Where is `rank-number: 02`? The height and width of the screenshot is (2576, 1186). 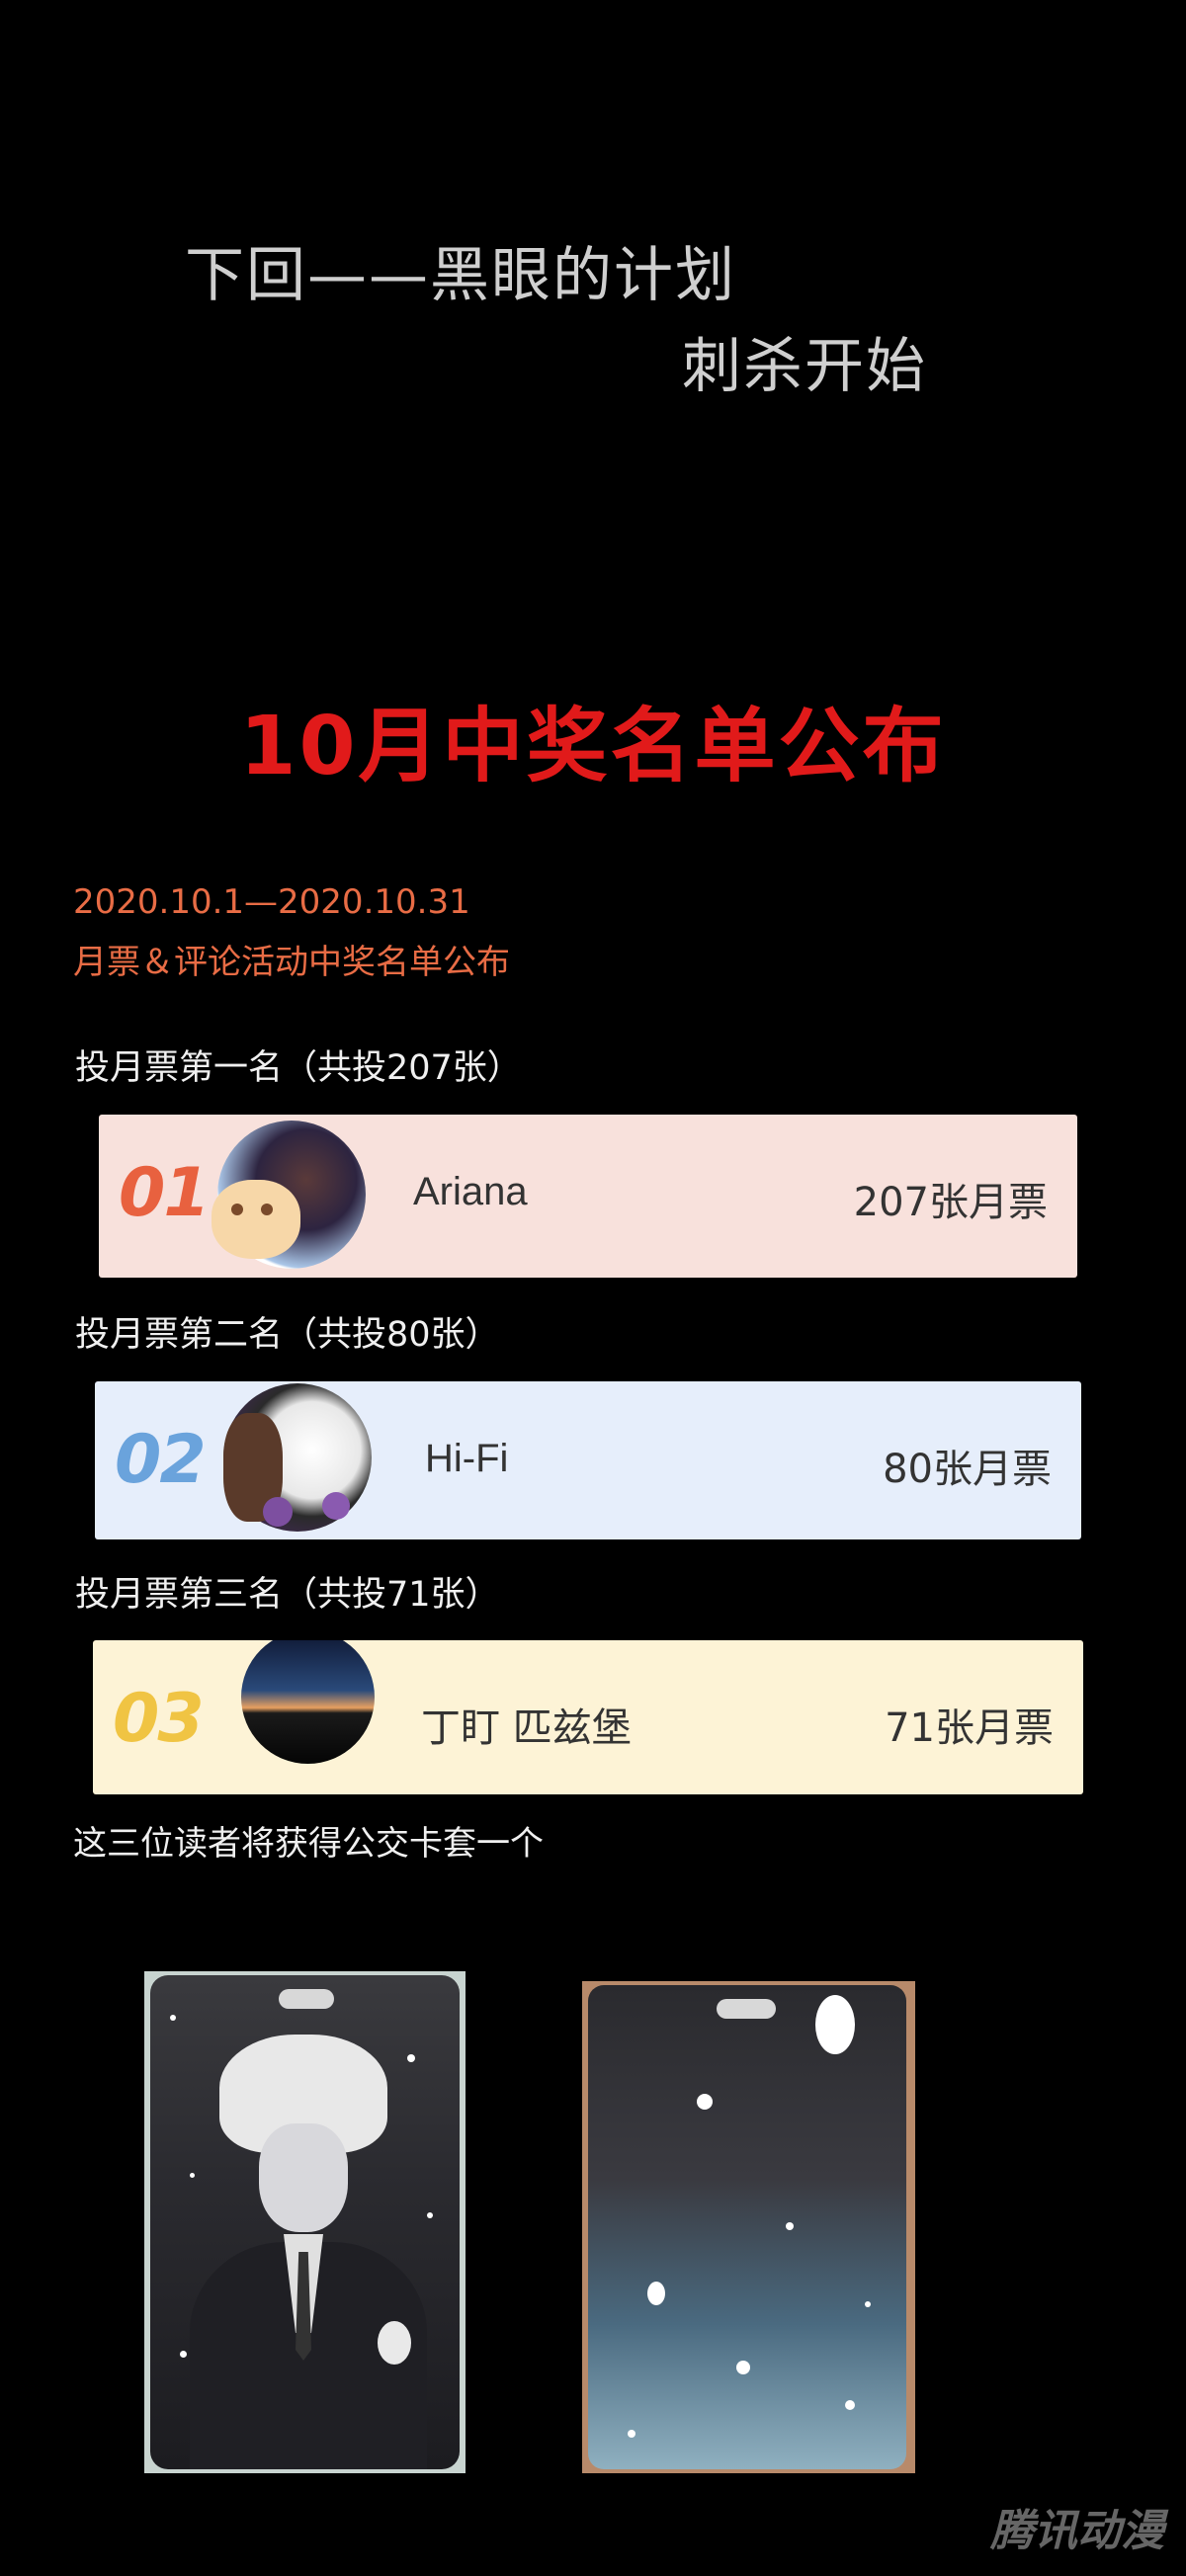 rank-number: 02 is located at coordinates (161, 1460).